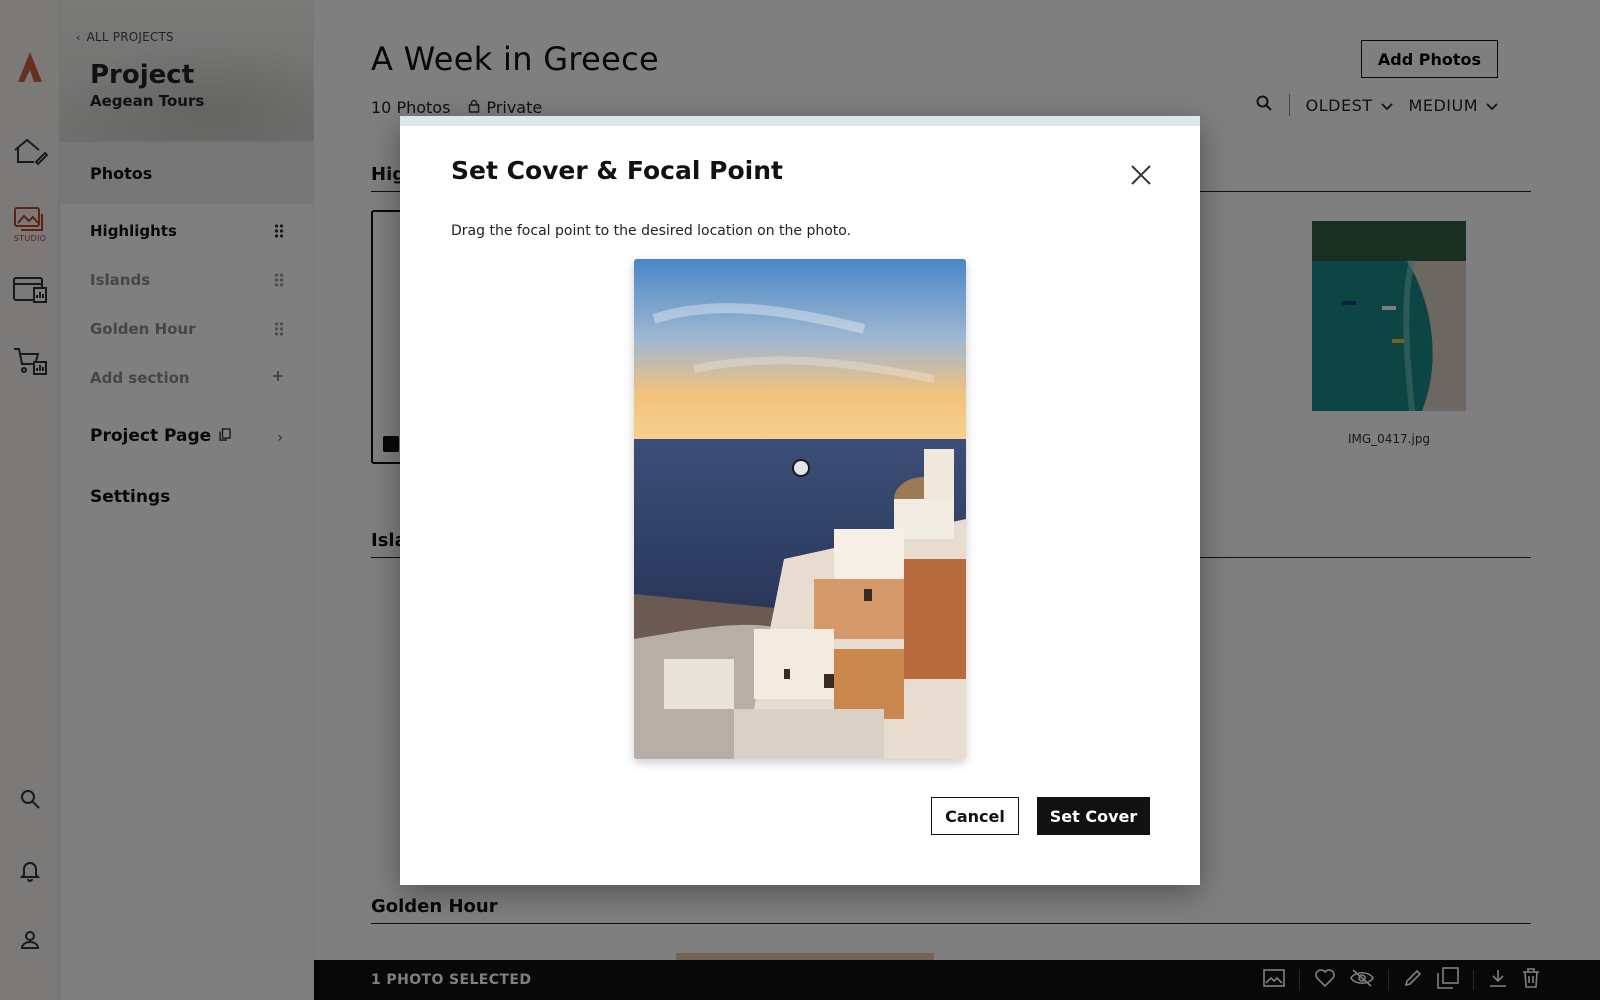  Describe the element at coordinates (617, 170) in the screenshot. I see `dialog-title: Set Cover & Focal Point` at that location.